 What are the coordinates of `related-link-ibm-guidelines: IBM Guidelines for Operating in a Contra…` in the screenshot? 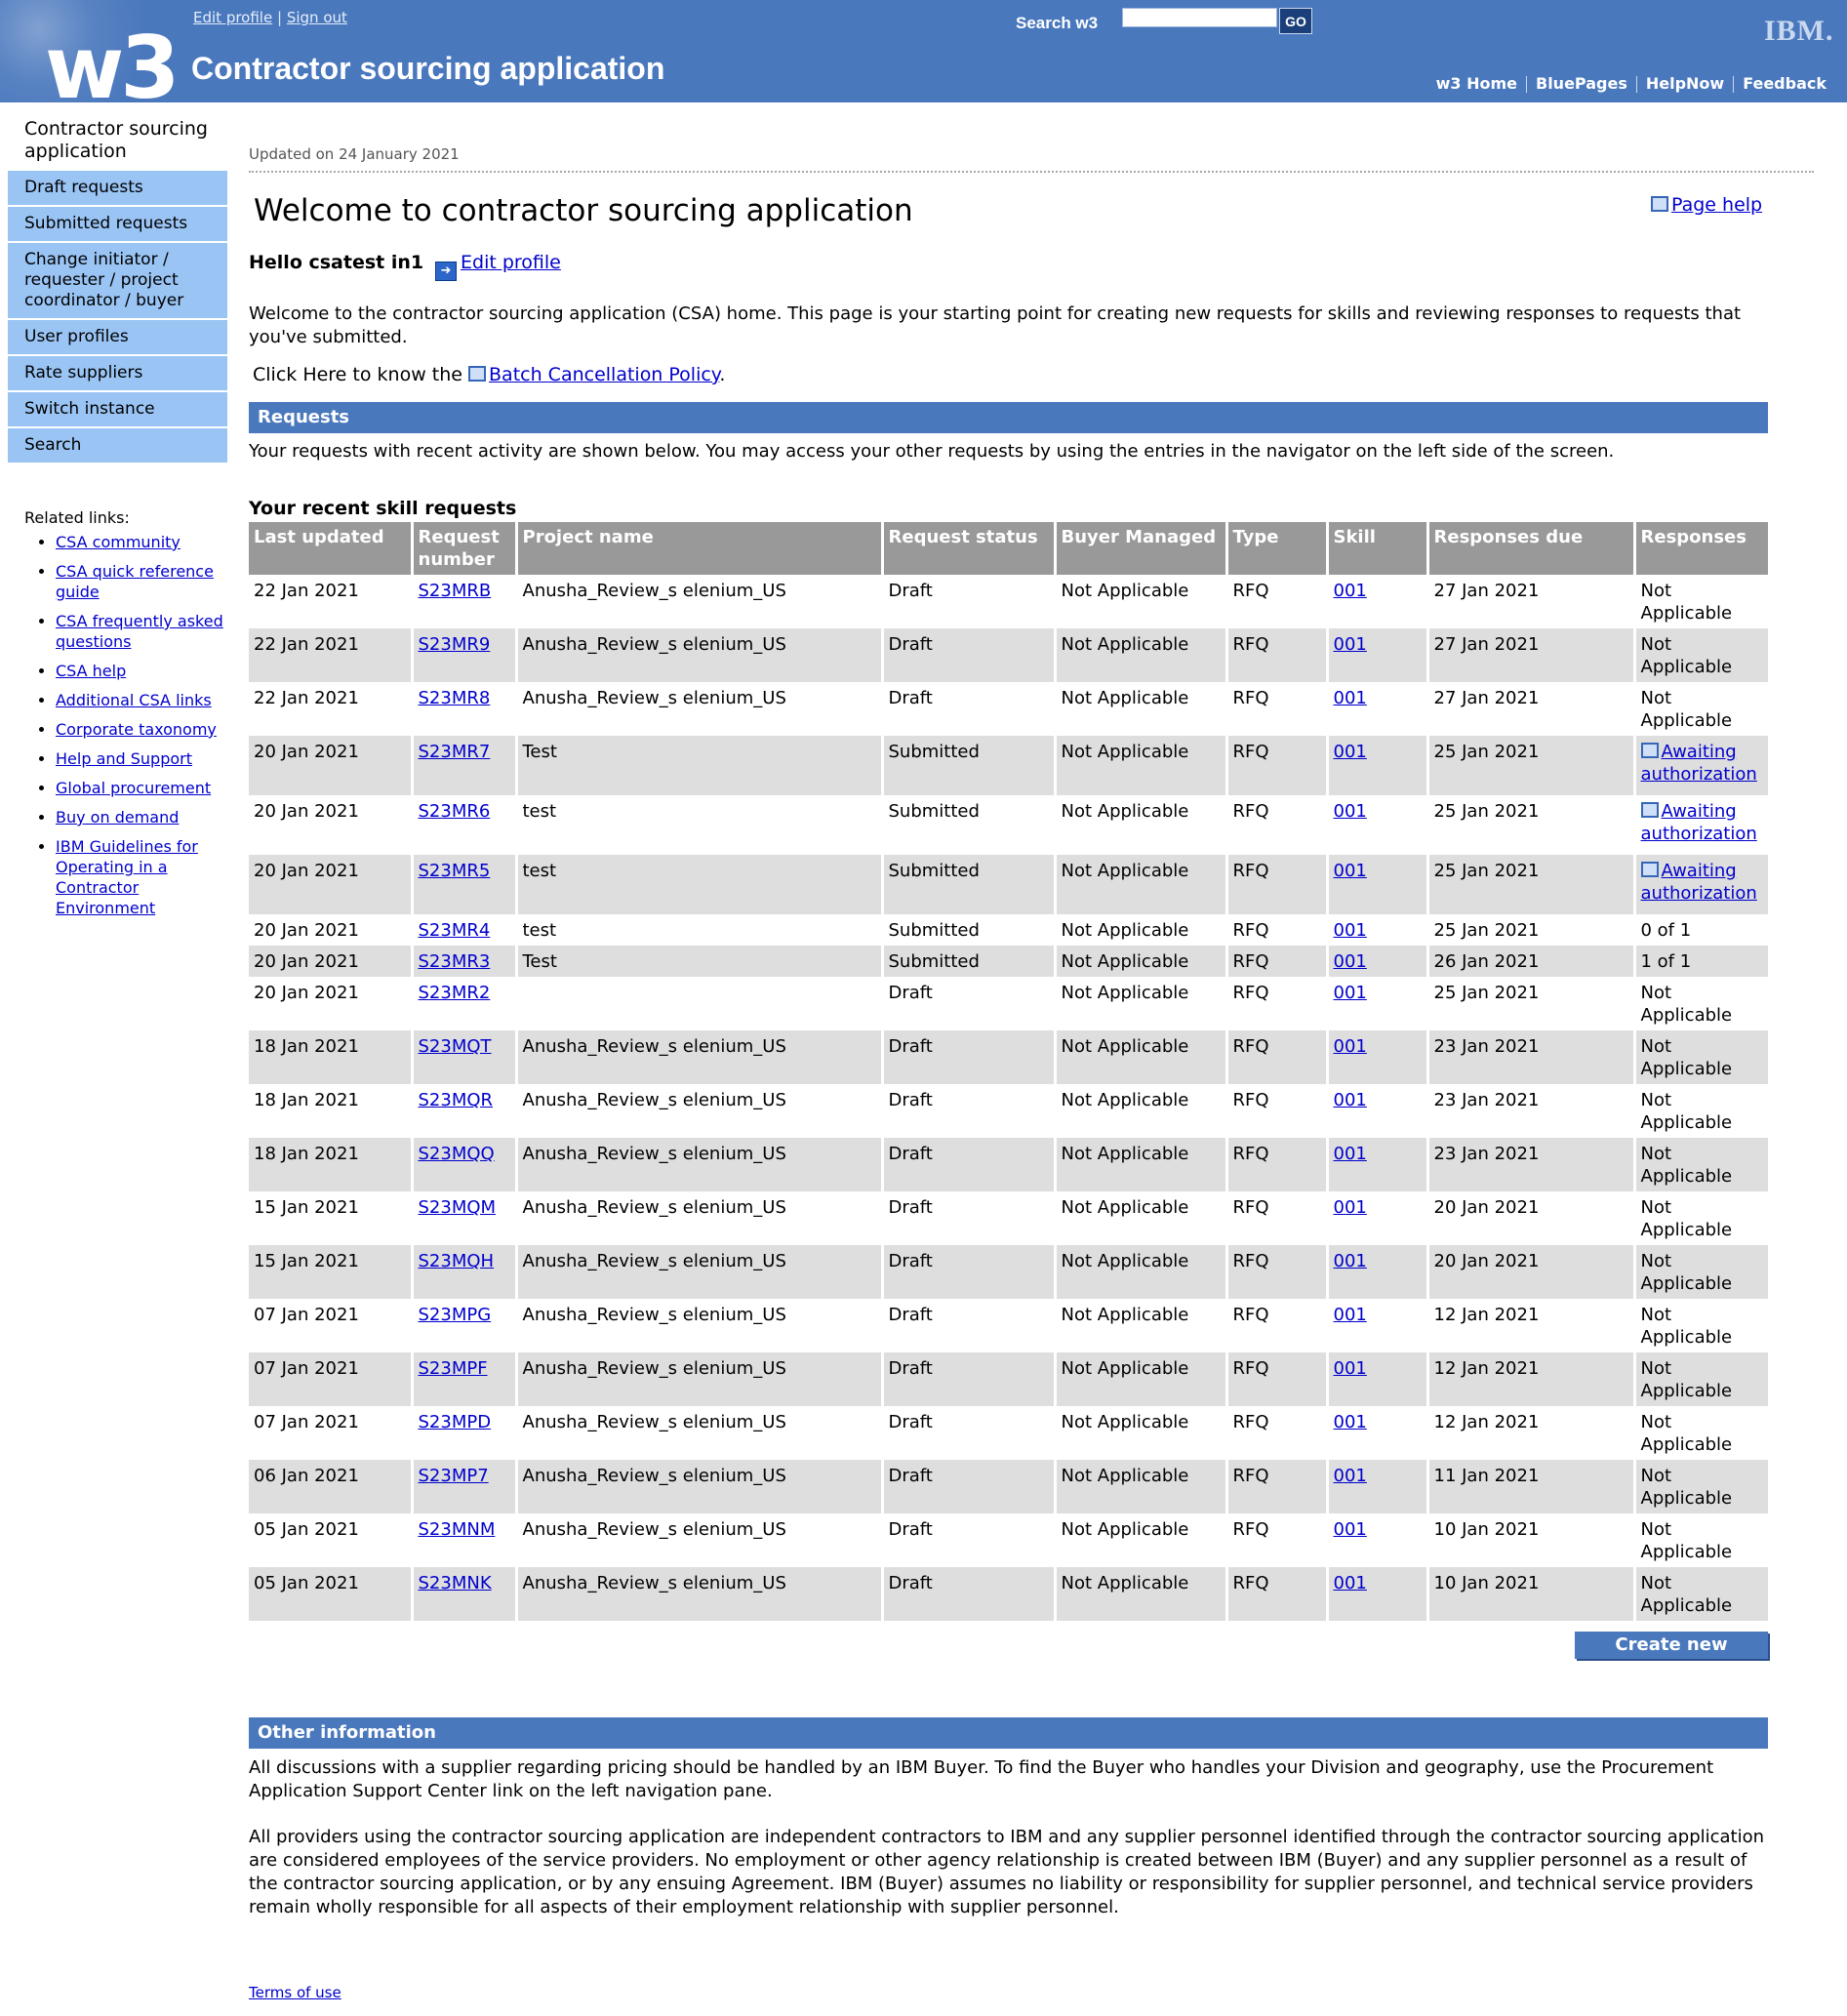 It's located at (127, 877).